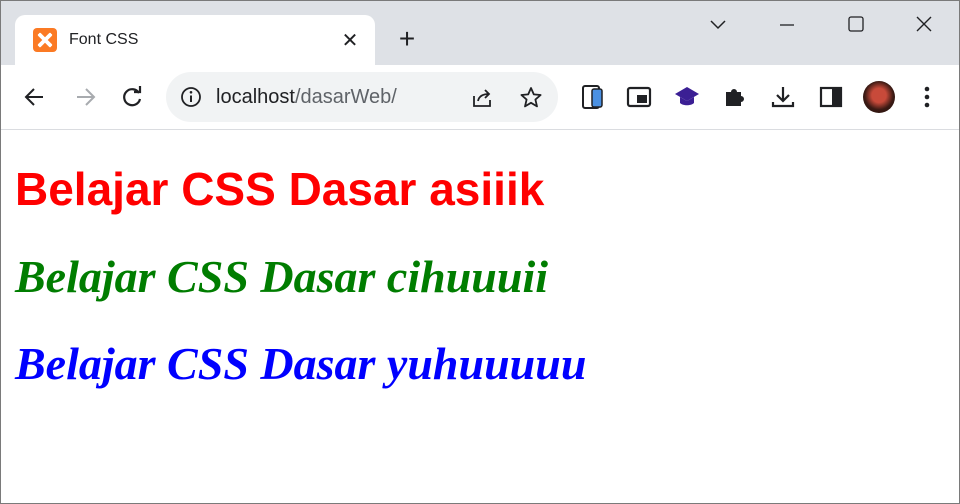 This screenshot has height=504, width=960. What do you see at coordinates (787, 23) in the screenshot?
I see `minimize-icon` at bounding box center [787, 23].